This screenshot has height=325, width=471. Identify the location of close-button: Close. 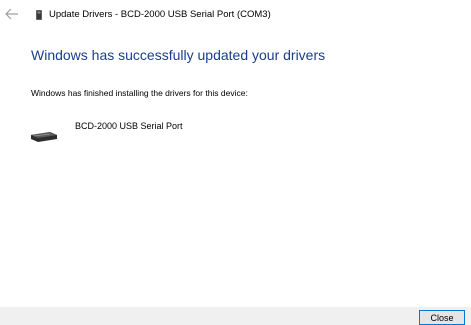
(442, 317).